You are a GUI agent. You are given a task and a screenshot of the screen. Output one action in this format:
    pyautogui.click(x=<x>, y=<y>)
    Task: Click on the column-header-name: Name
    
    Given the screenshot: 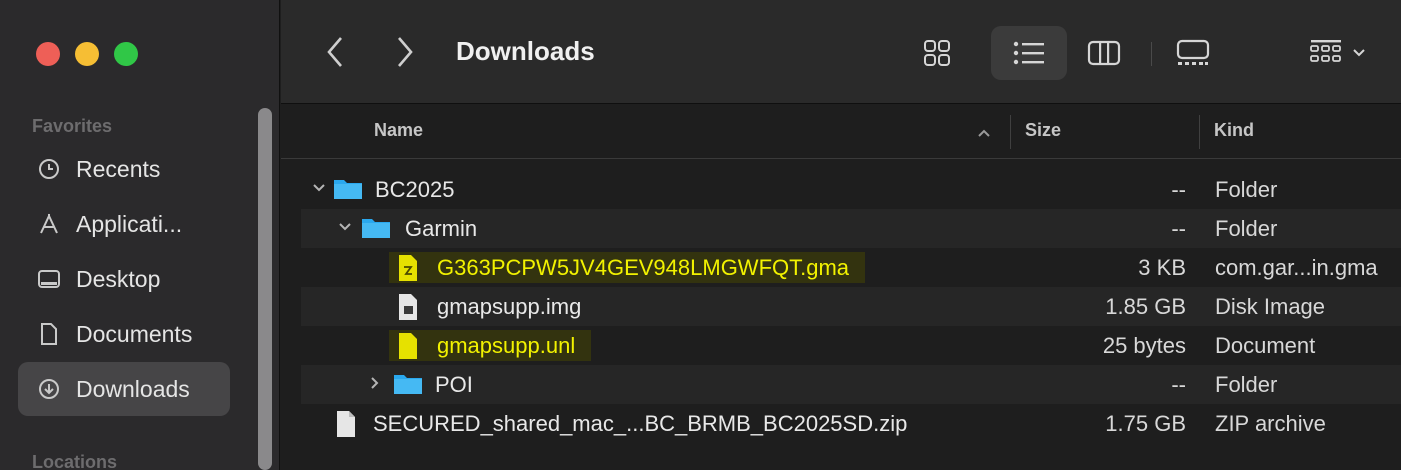 What is the action you would take?
    pyautogui.click(x=398, y=130)
    